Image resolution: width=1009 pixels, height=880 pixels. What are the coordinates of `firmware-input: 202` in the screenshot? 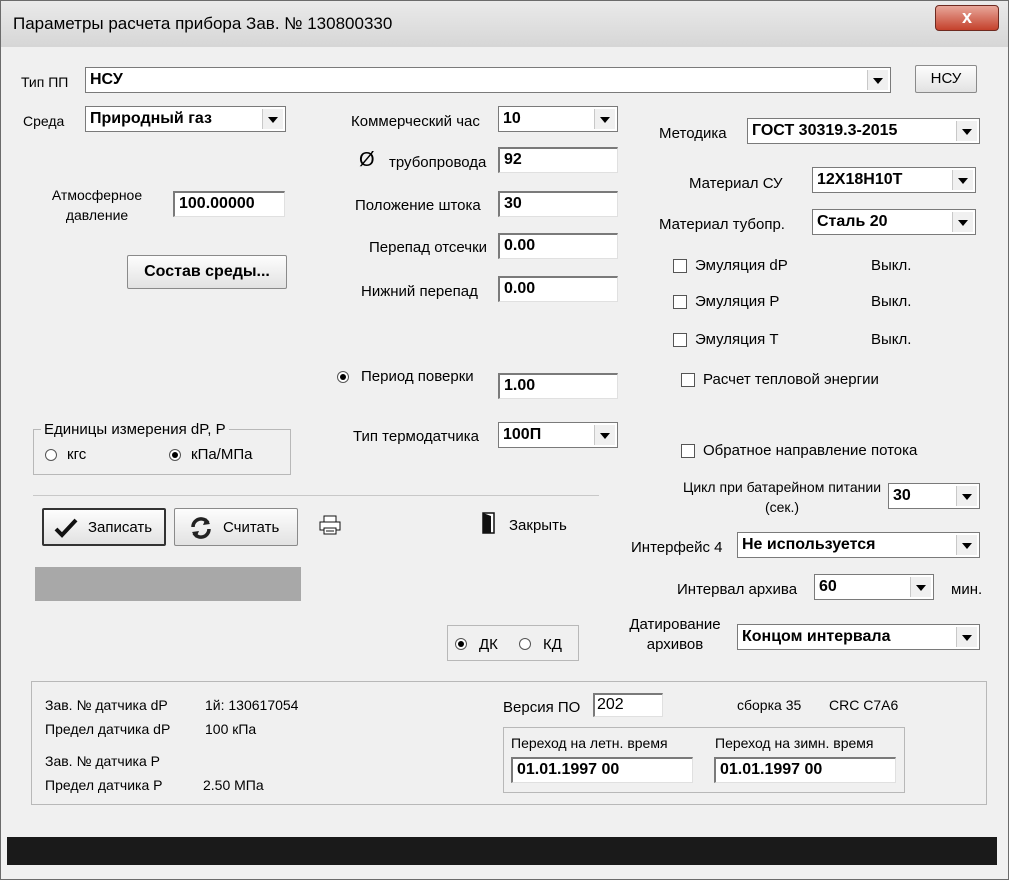 It's located at (628, 705).